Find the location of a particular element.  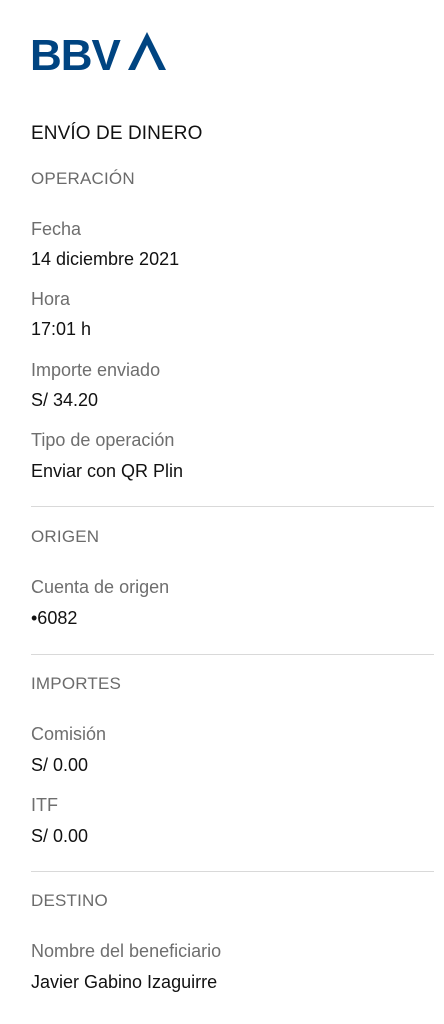

cuenta-origen-label: Cuenta de origen is located at coordinates (100, 587).